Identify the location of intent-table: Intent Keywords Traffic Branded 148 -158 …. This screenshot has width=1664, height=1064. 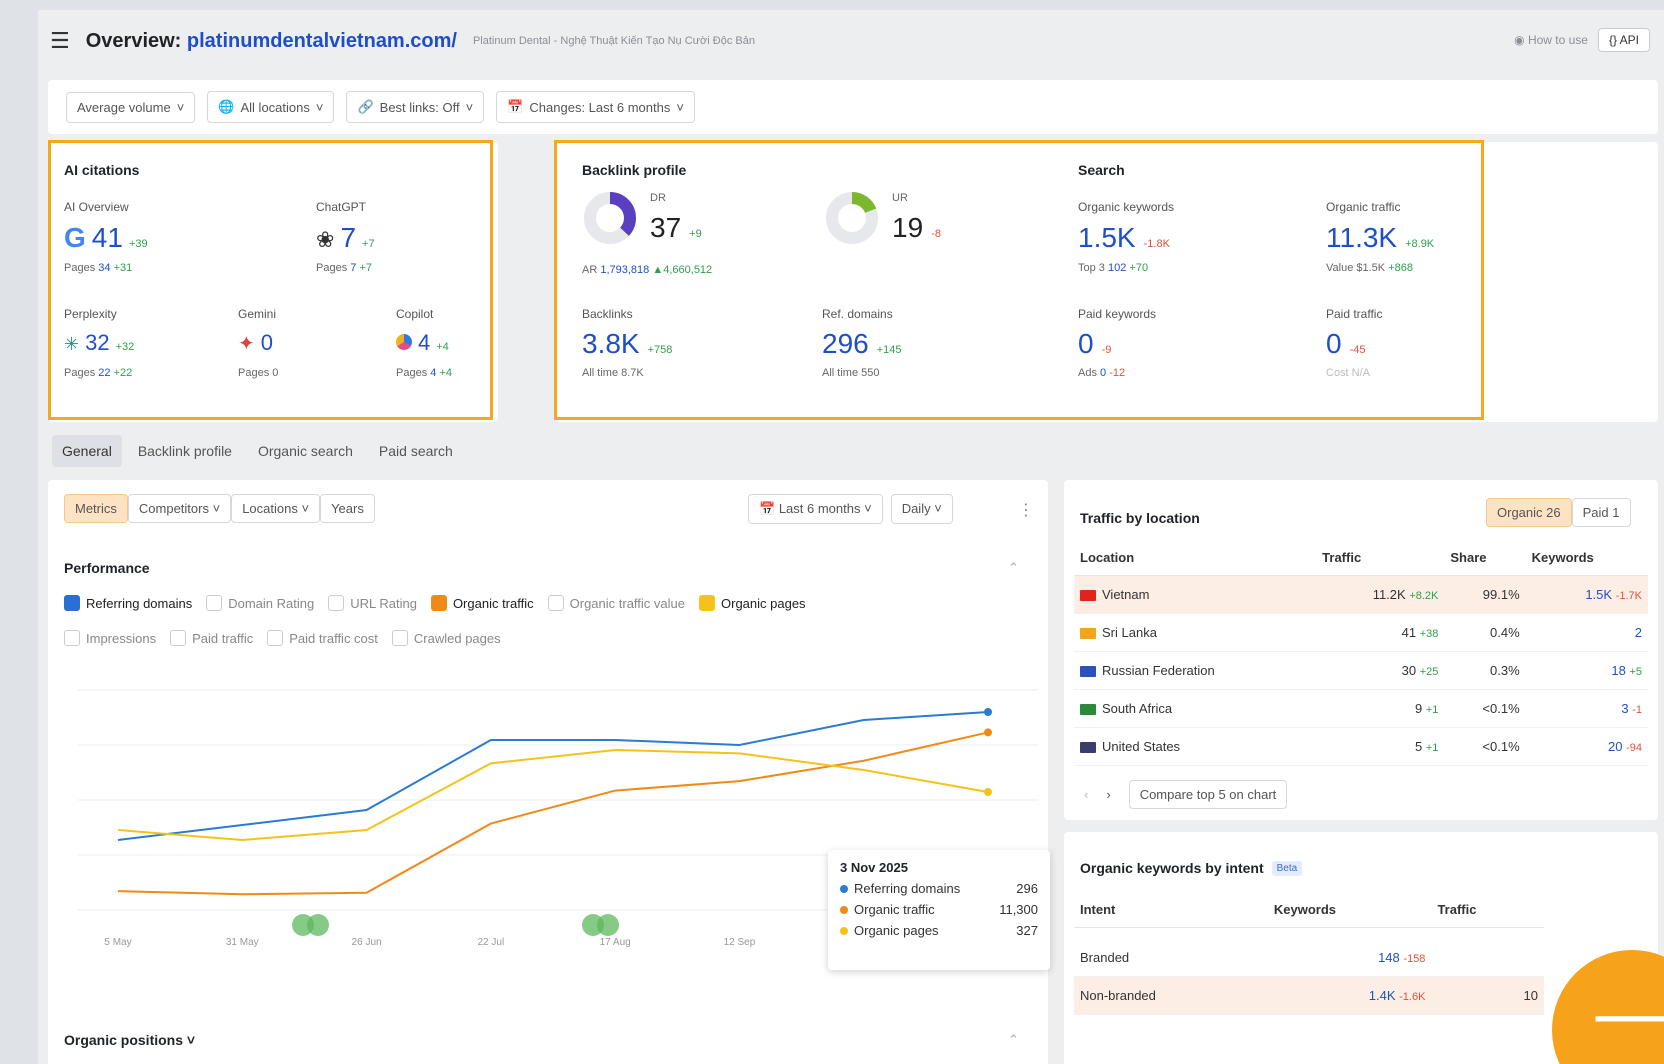
(1309, 953).